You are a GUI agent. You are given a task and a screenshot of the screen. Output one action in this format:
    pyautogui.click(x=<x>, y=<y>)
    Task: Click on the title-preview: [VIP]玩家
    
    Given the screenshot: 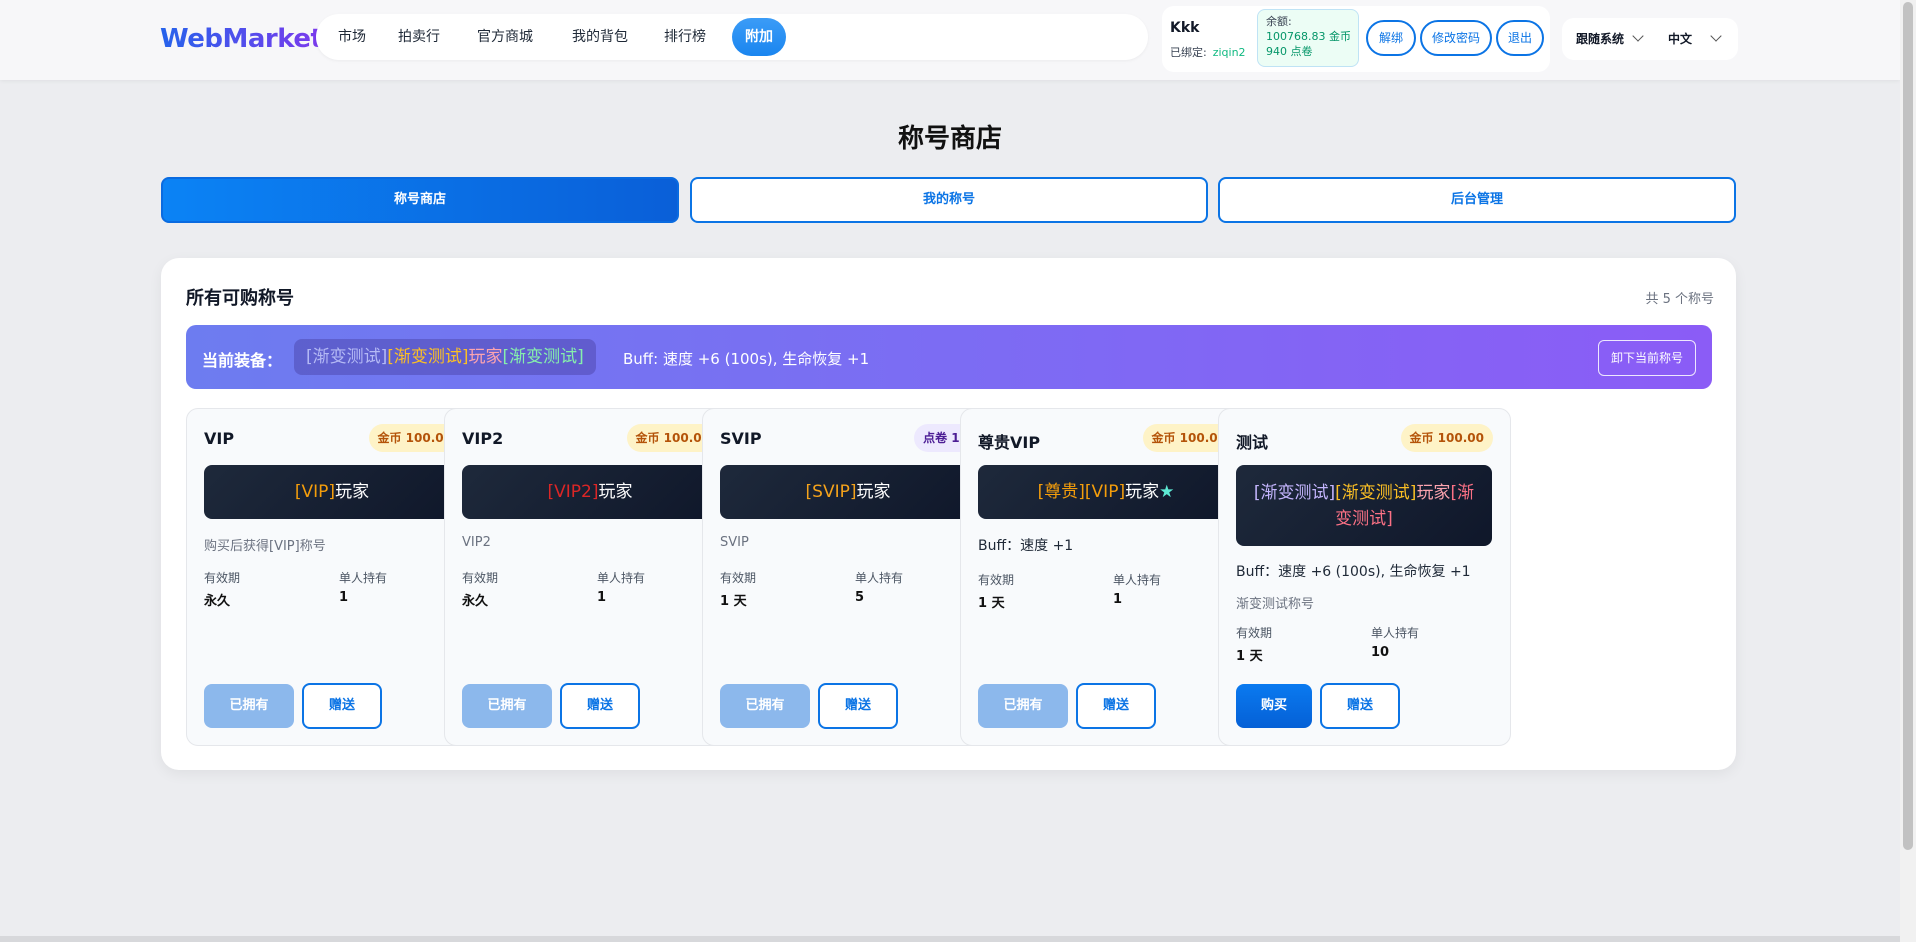 What is the action you would take?
    pyautogui.click(x=332, y=492)
    